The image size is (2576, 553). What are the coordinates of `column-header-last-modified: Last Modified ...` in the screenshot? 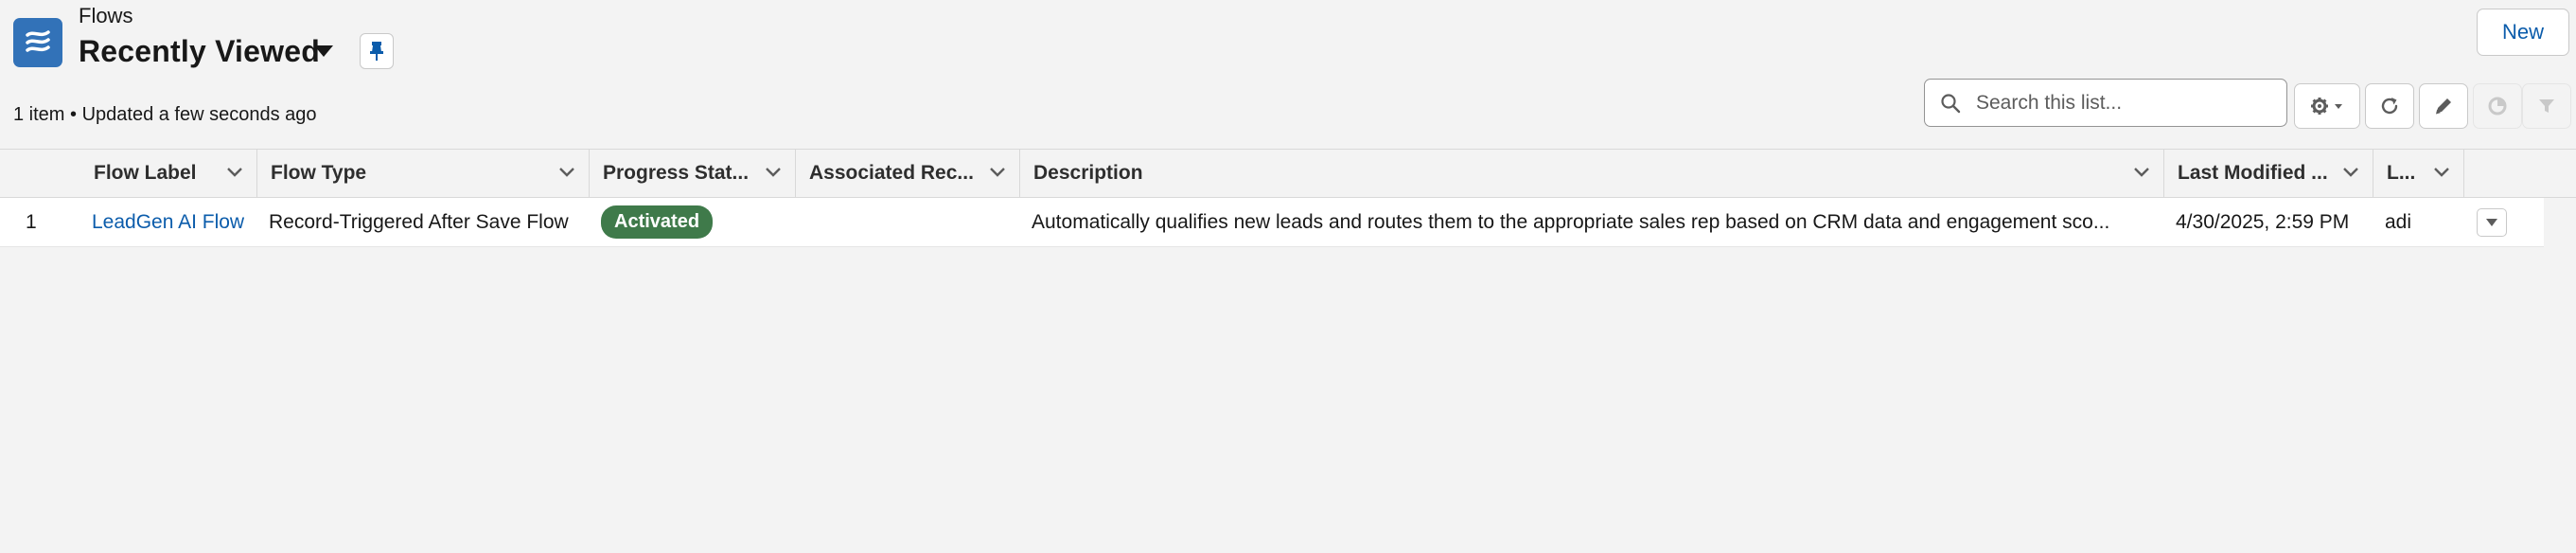 It's located at (2268, 173).